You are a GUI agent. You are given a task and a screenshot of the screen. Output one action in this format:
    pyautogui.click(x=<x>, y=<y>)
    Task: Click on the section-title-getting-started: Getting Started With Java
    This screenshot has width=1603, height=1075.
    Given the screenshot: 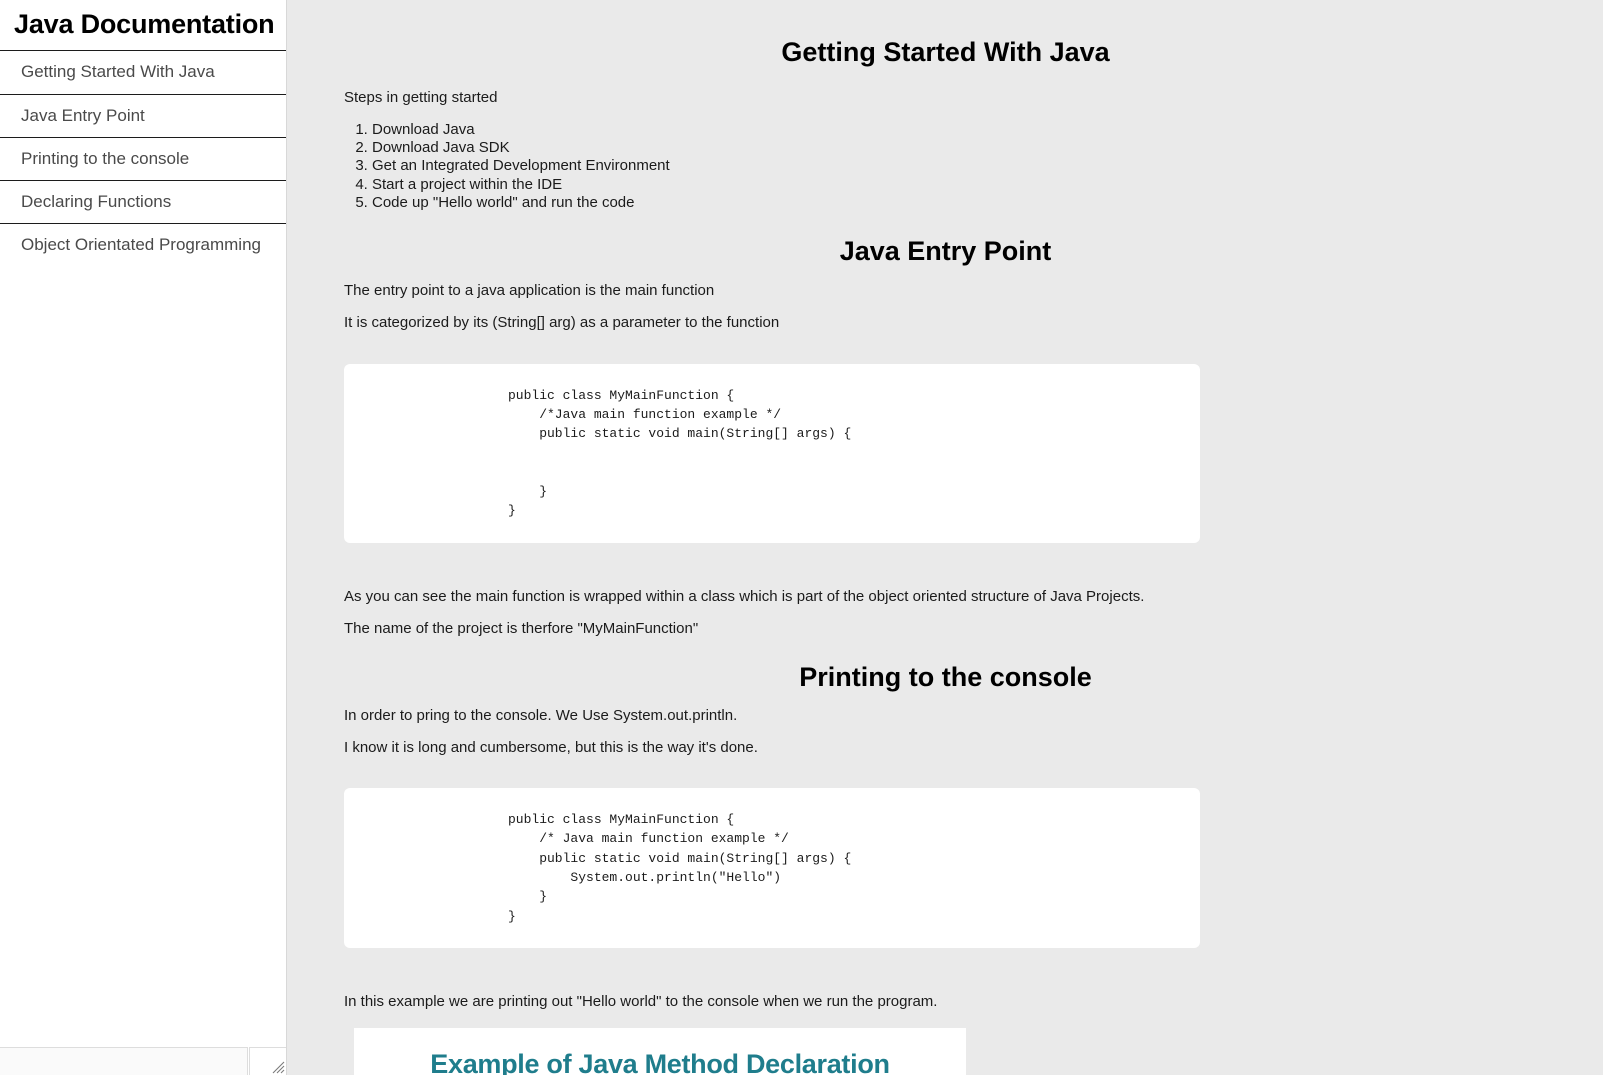 What is the action you would take?
    pyautogui.click(x=945, y=52)
    